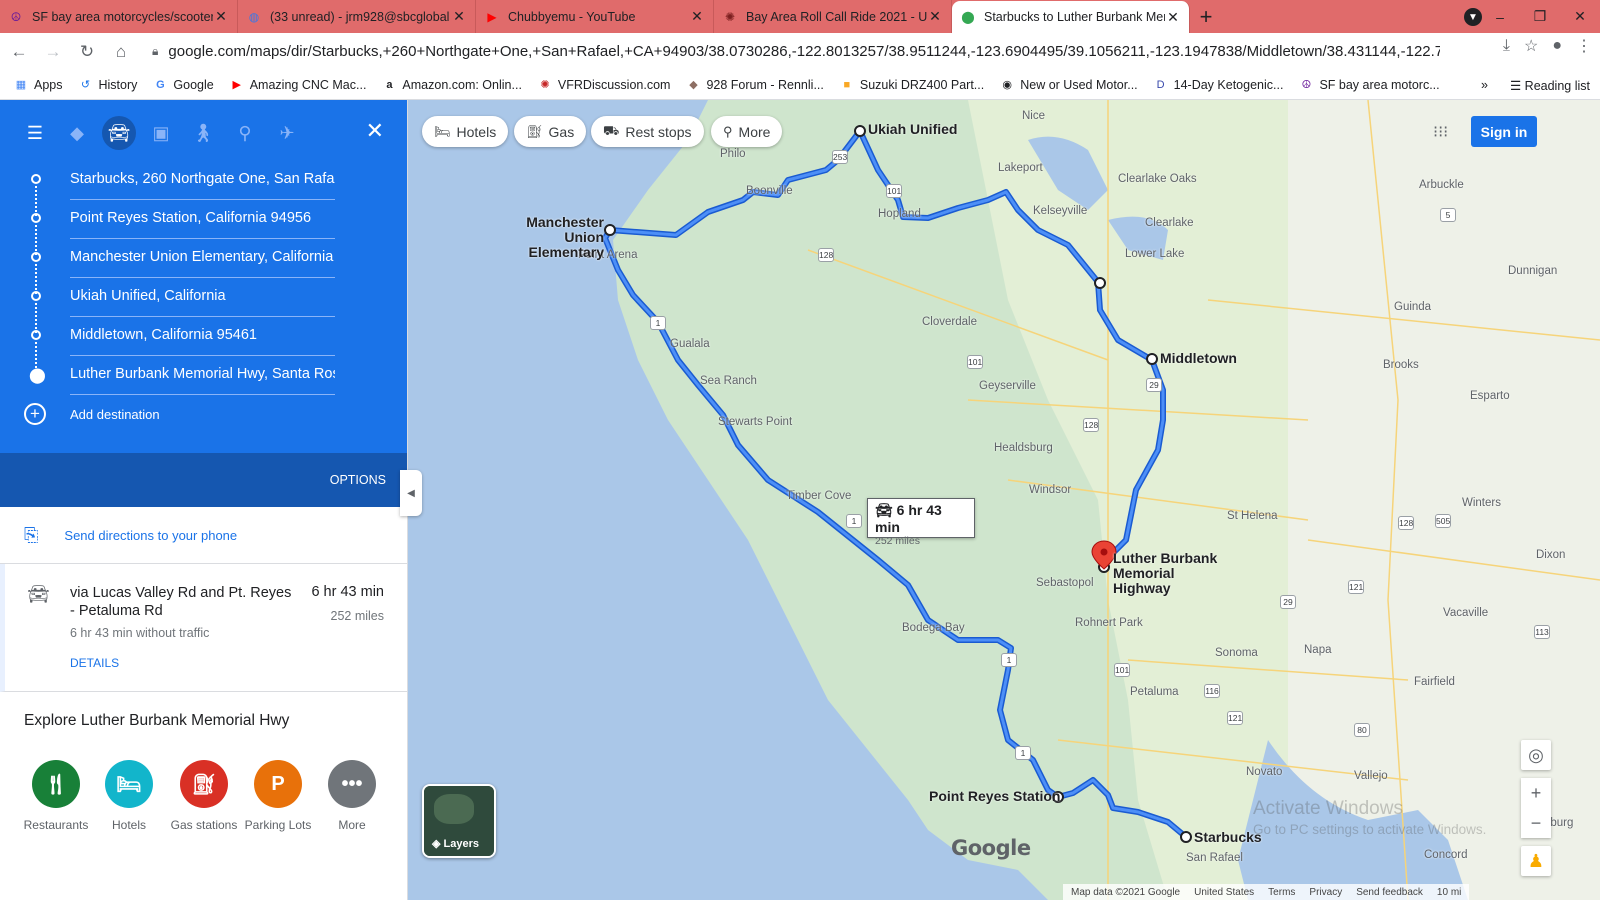  Describe the element at coordinates (287, 133) in the screenshot. I see `plane-icon: ✈` at that location.